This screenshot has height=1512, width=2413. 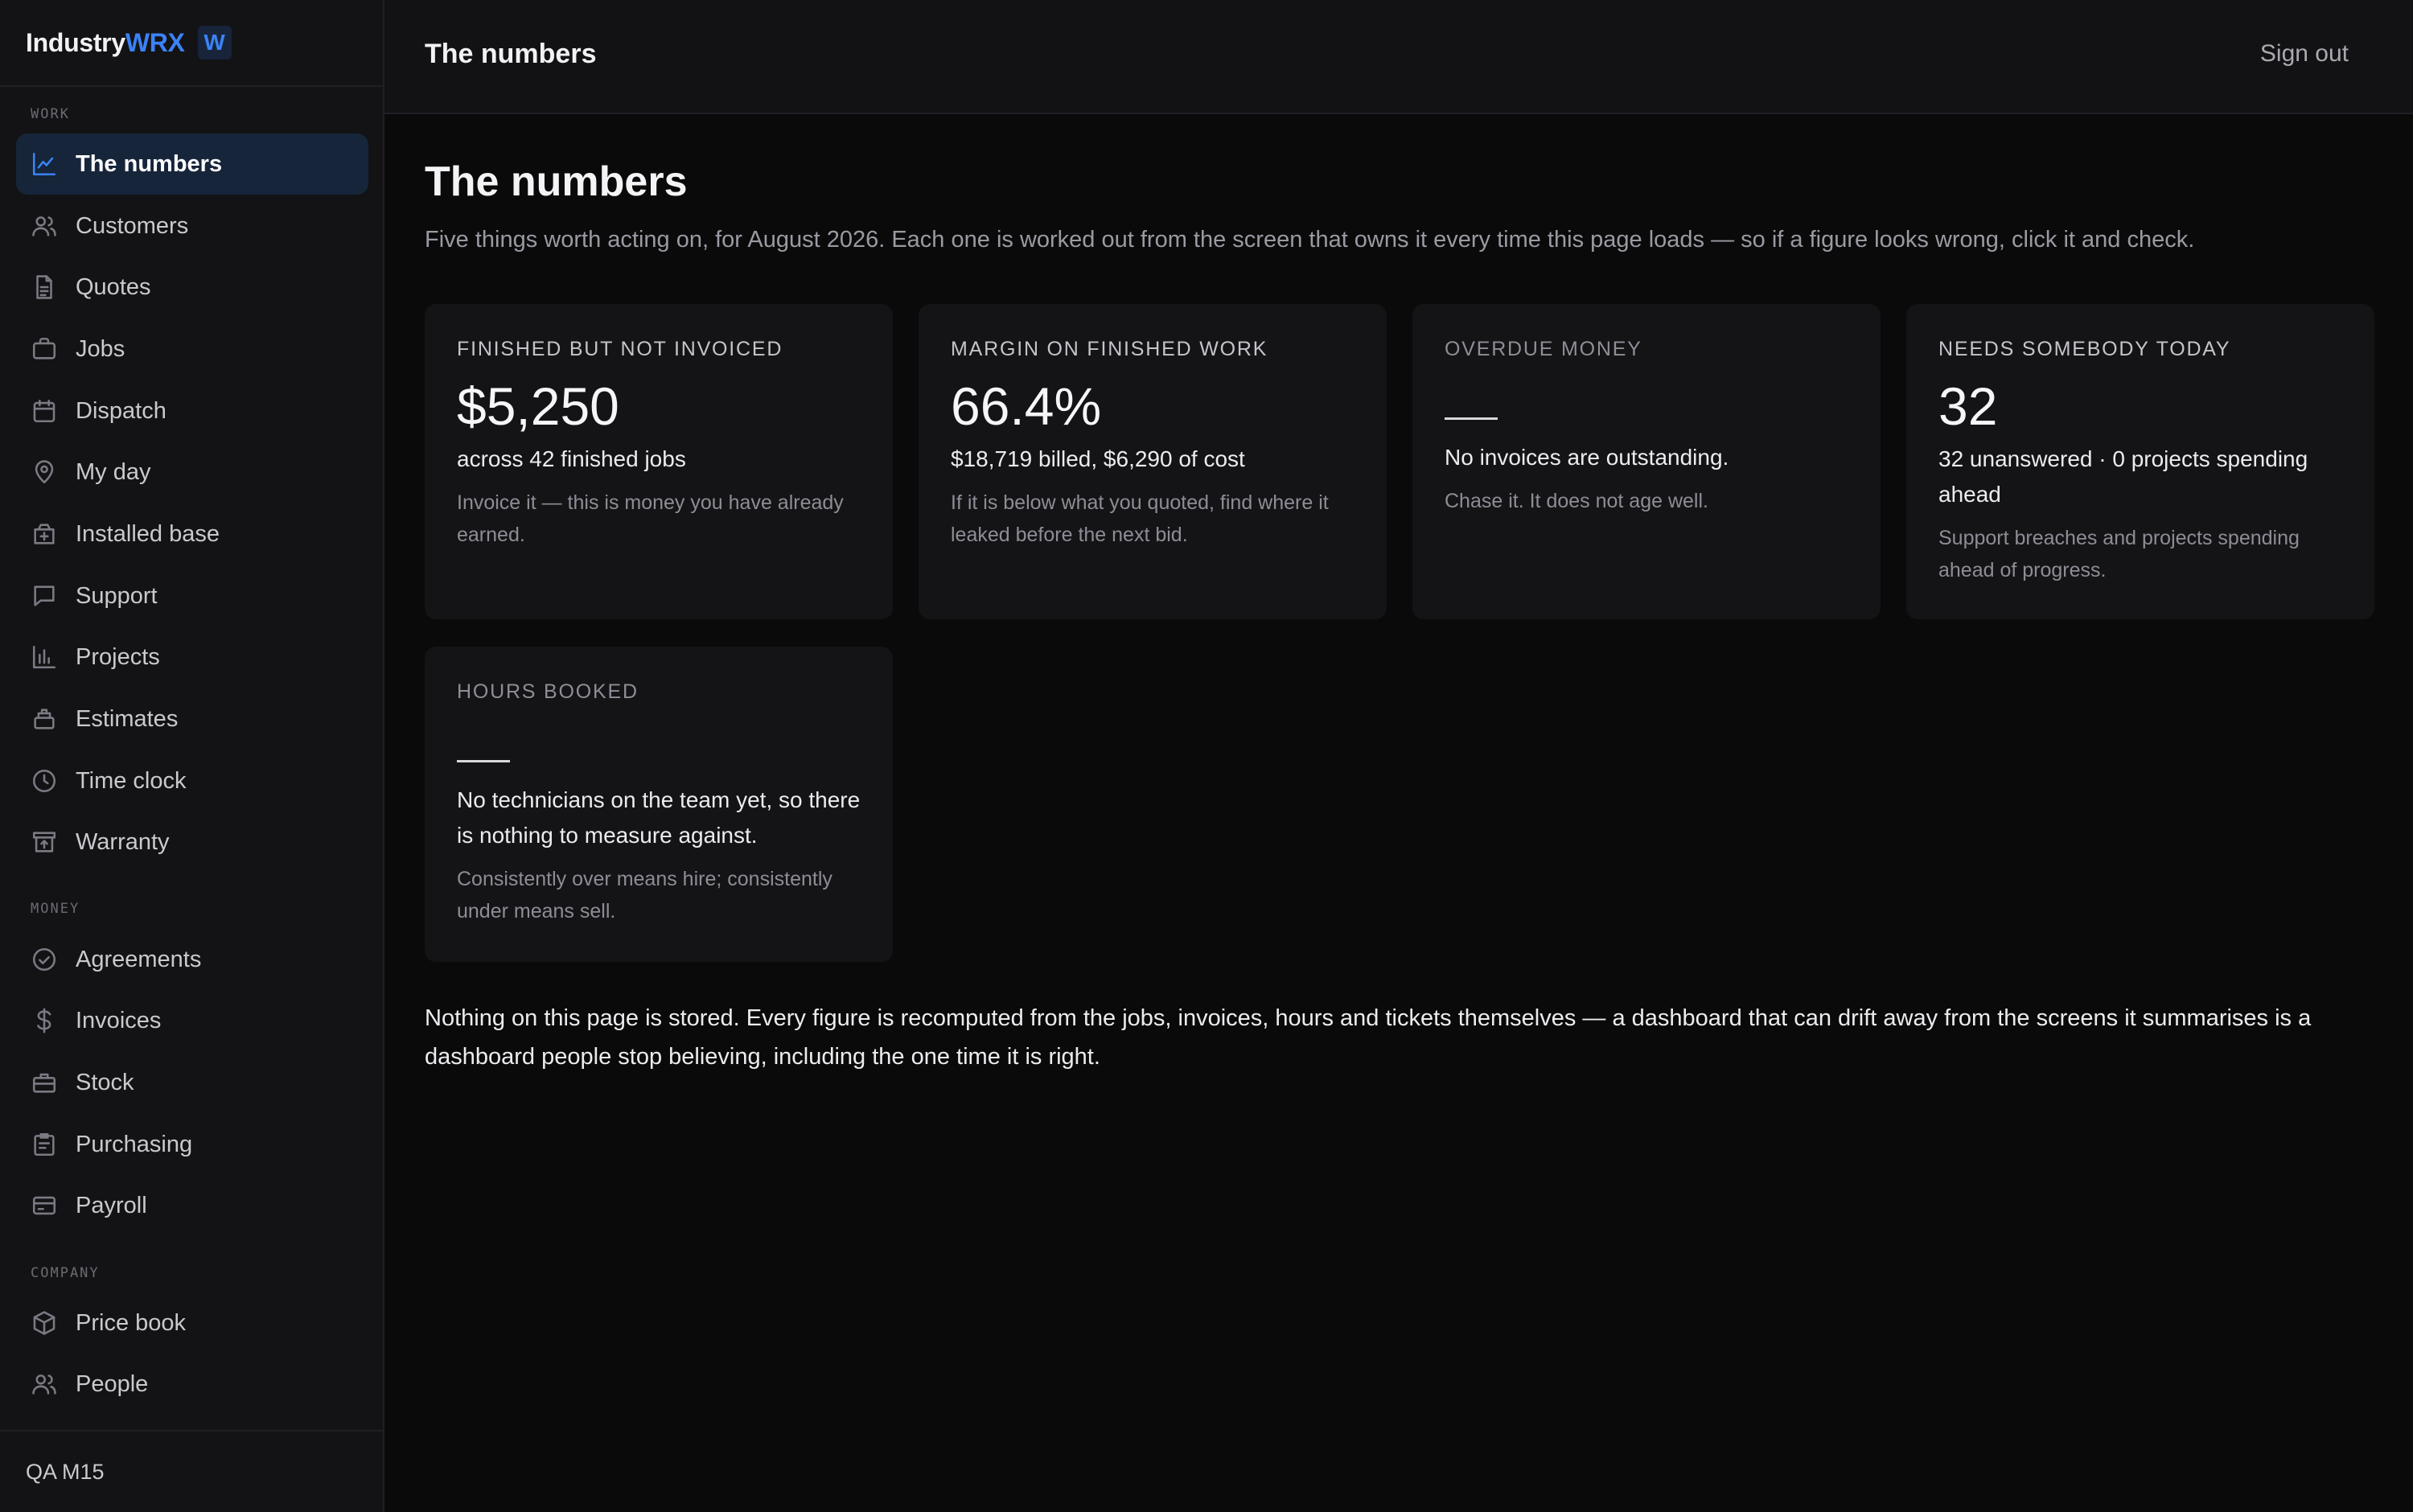 What do you see at coordinates (192, 473) in the screenshot?
I see `sidebar-item-my-day: My day` at bounding box center [192, 473].